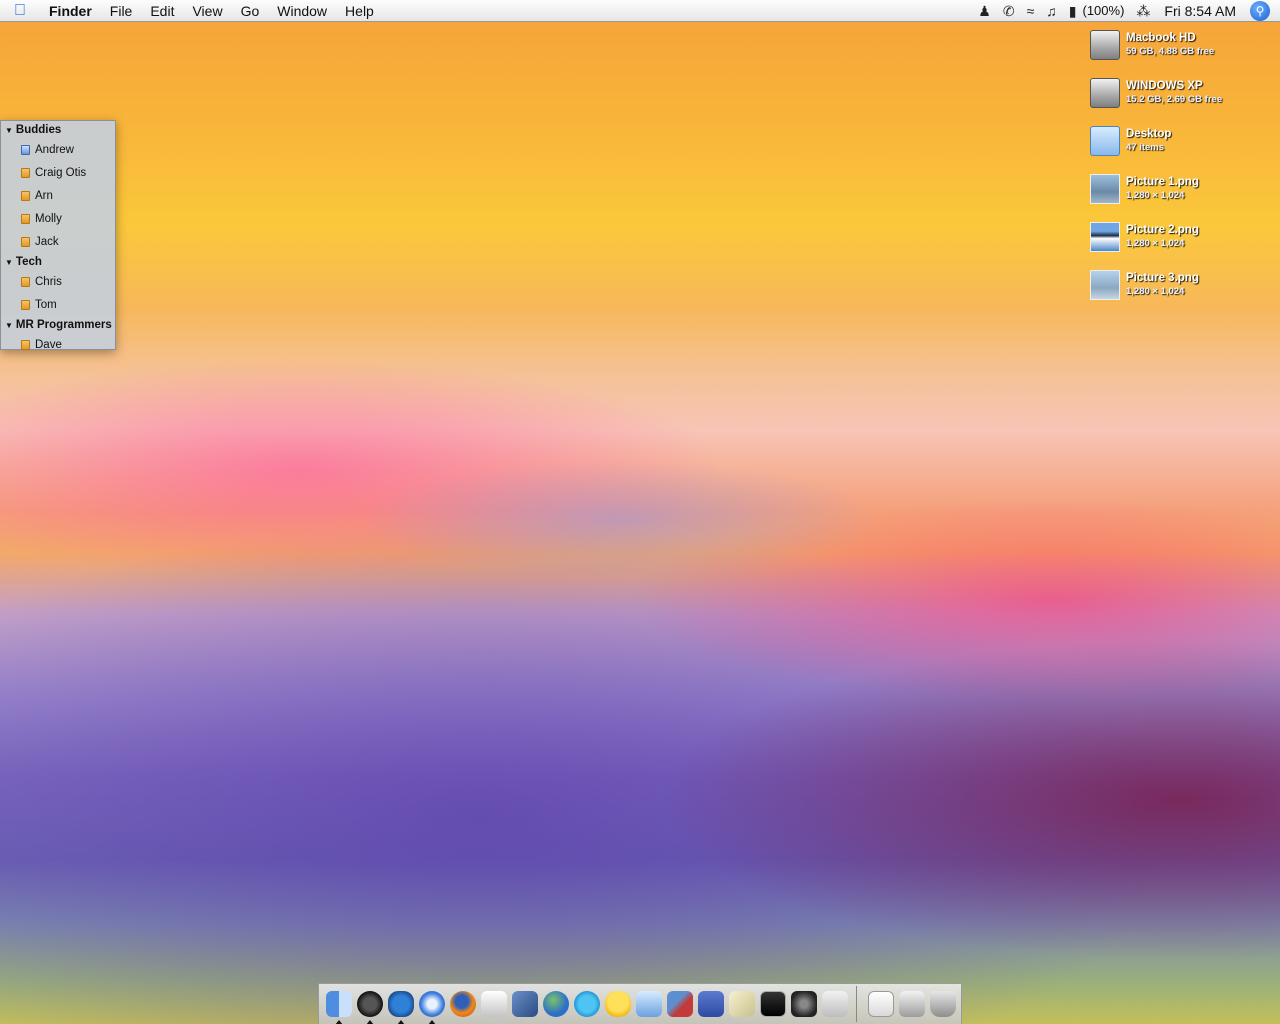  I want to click on dock-skype, so click(586, 1004).